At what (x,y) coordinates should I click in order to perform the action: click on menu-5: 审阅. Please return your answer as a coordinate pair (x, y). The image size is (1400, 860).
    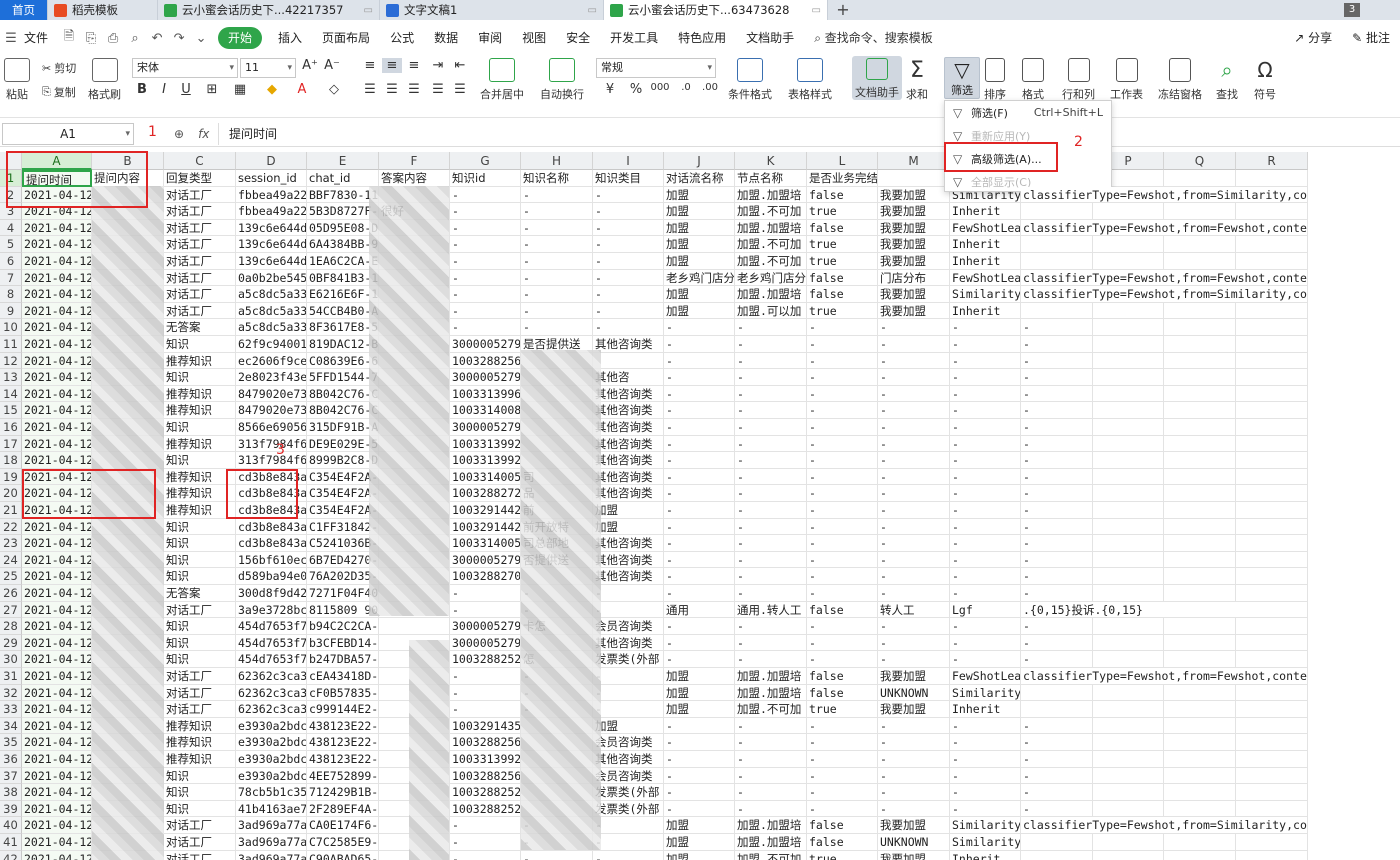
    Looking at the image, I should click on (490, 38).